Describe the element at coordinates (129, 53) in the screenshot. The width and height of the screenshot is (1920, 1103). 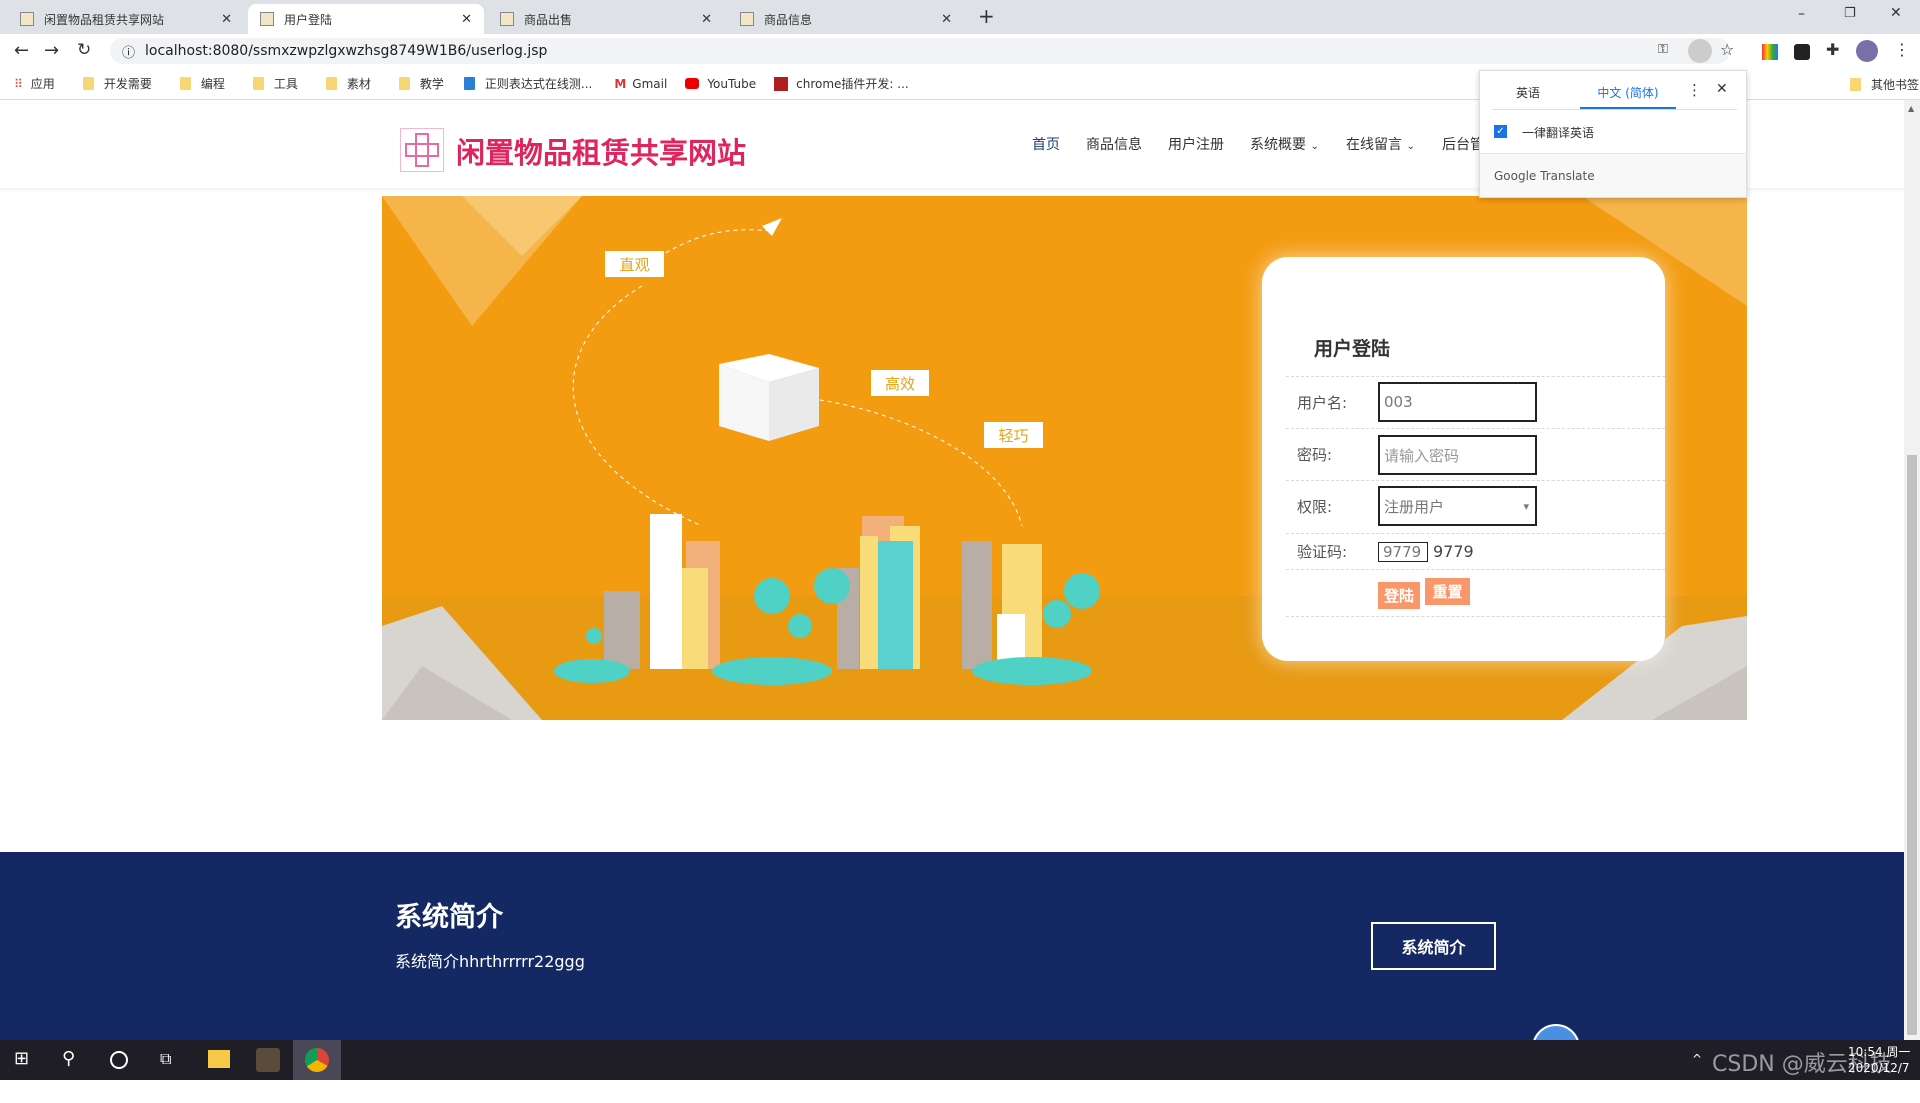
I see `info-icon: ⓘ` at that location.